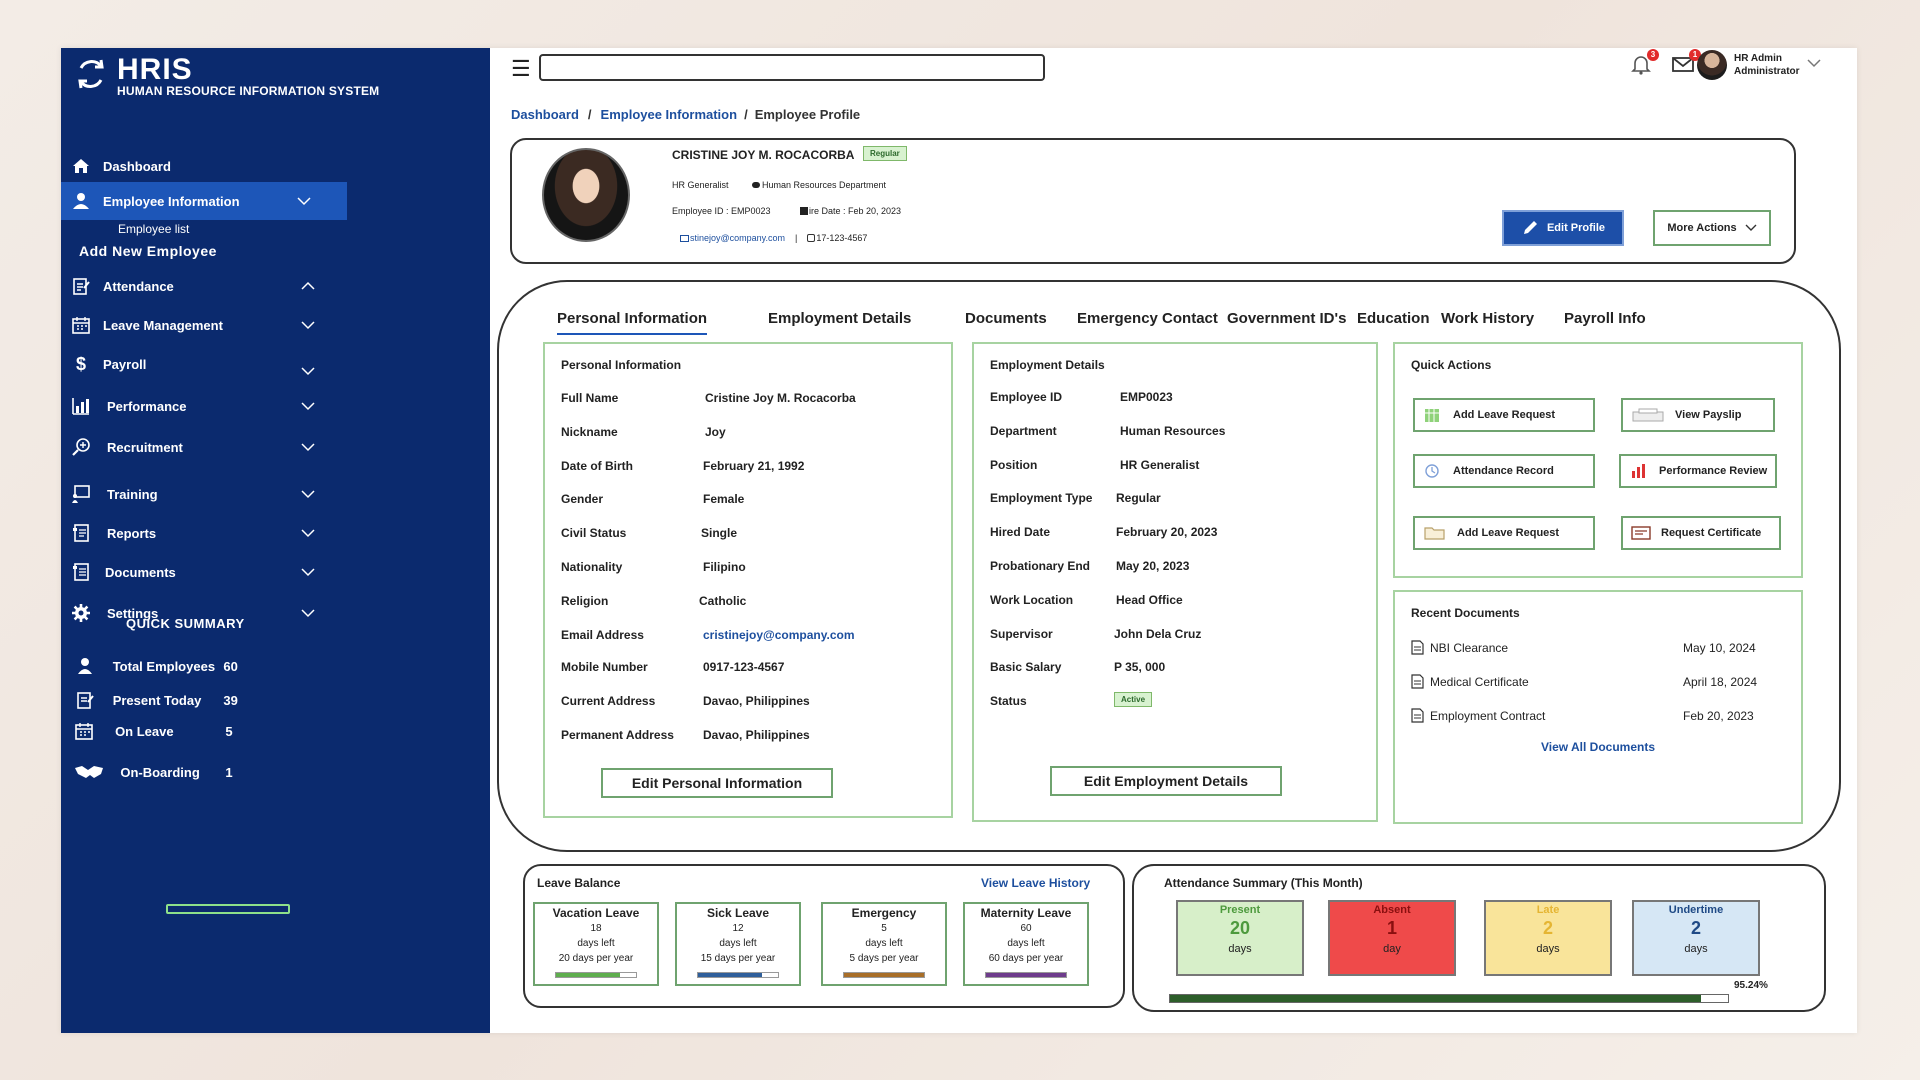 This screenshot has width=1920, height=1080. What do you see at coordinates (248, 91) in the screenshot?
I see `app-subtitle: HUMAN RESOURCE INFORMATION SYSTEM` at bounding box center [248, 91].